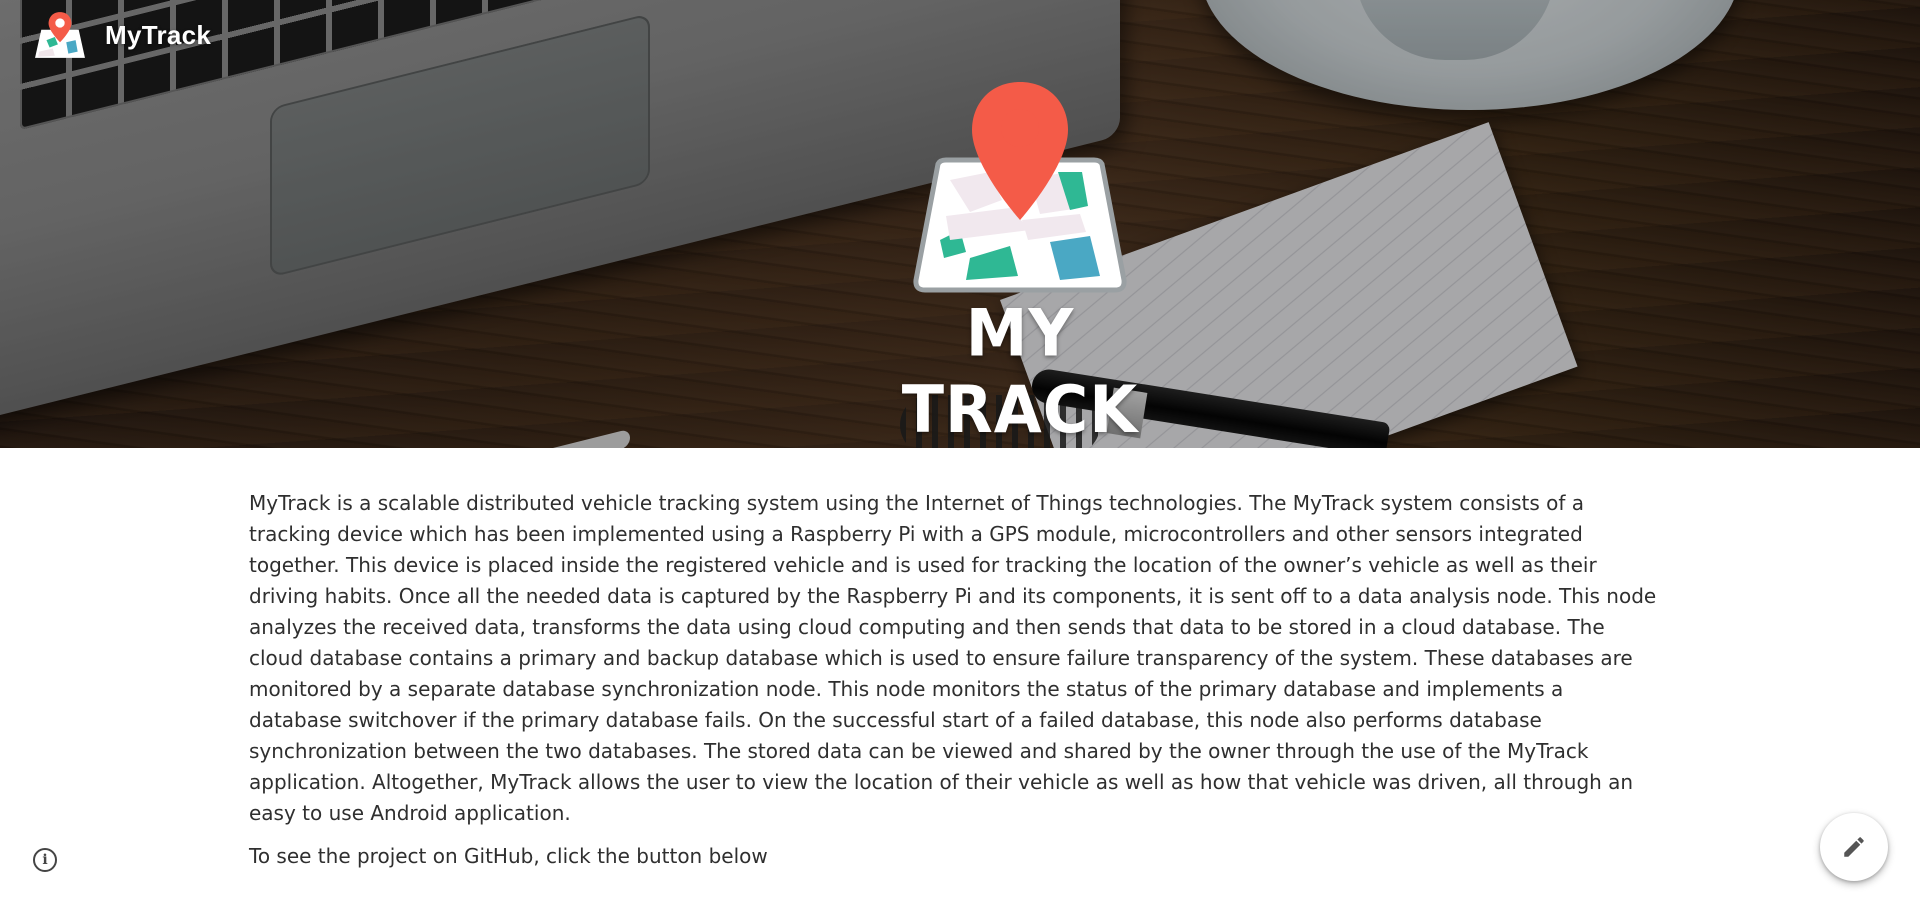  I want to click on hero-title: MY TRACK, so click(1020, 371).